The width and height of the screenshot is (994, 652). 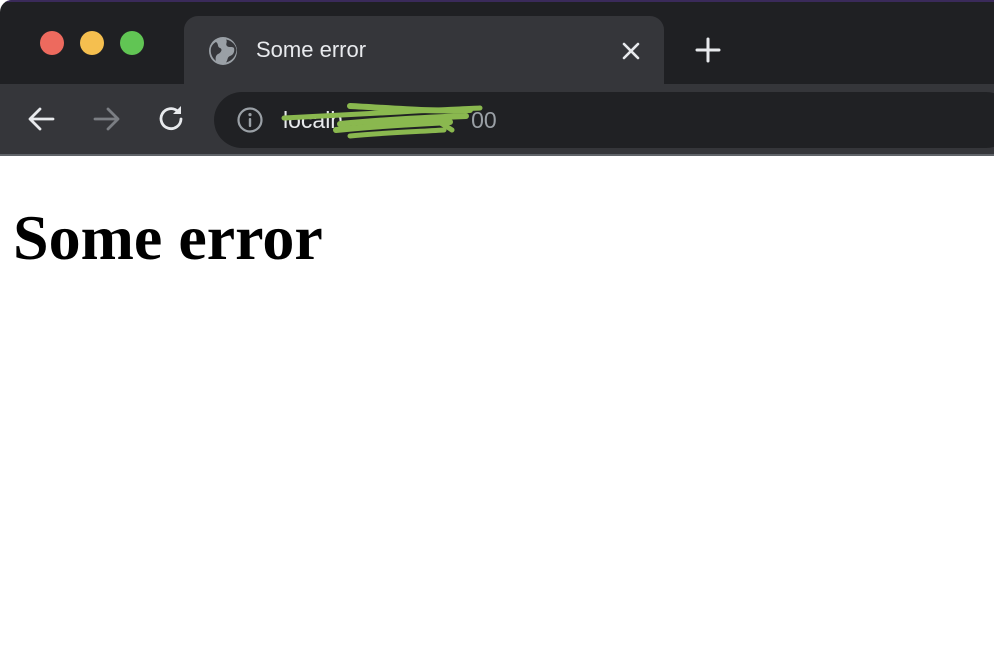 What do you see at coordinates (250, 120) in the screenshot?
I see `info-icon` at bounding box center [250, 120].